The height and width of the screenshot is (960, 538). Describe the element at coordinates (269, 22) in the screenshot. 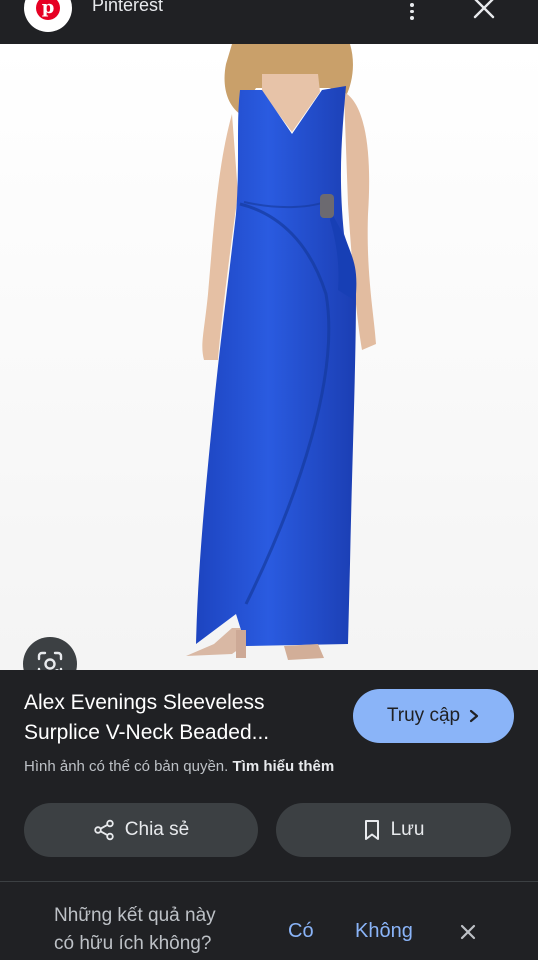

I see `top-bar: p Pinterest` at that location.